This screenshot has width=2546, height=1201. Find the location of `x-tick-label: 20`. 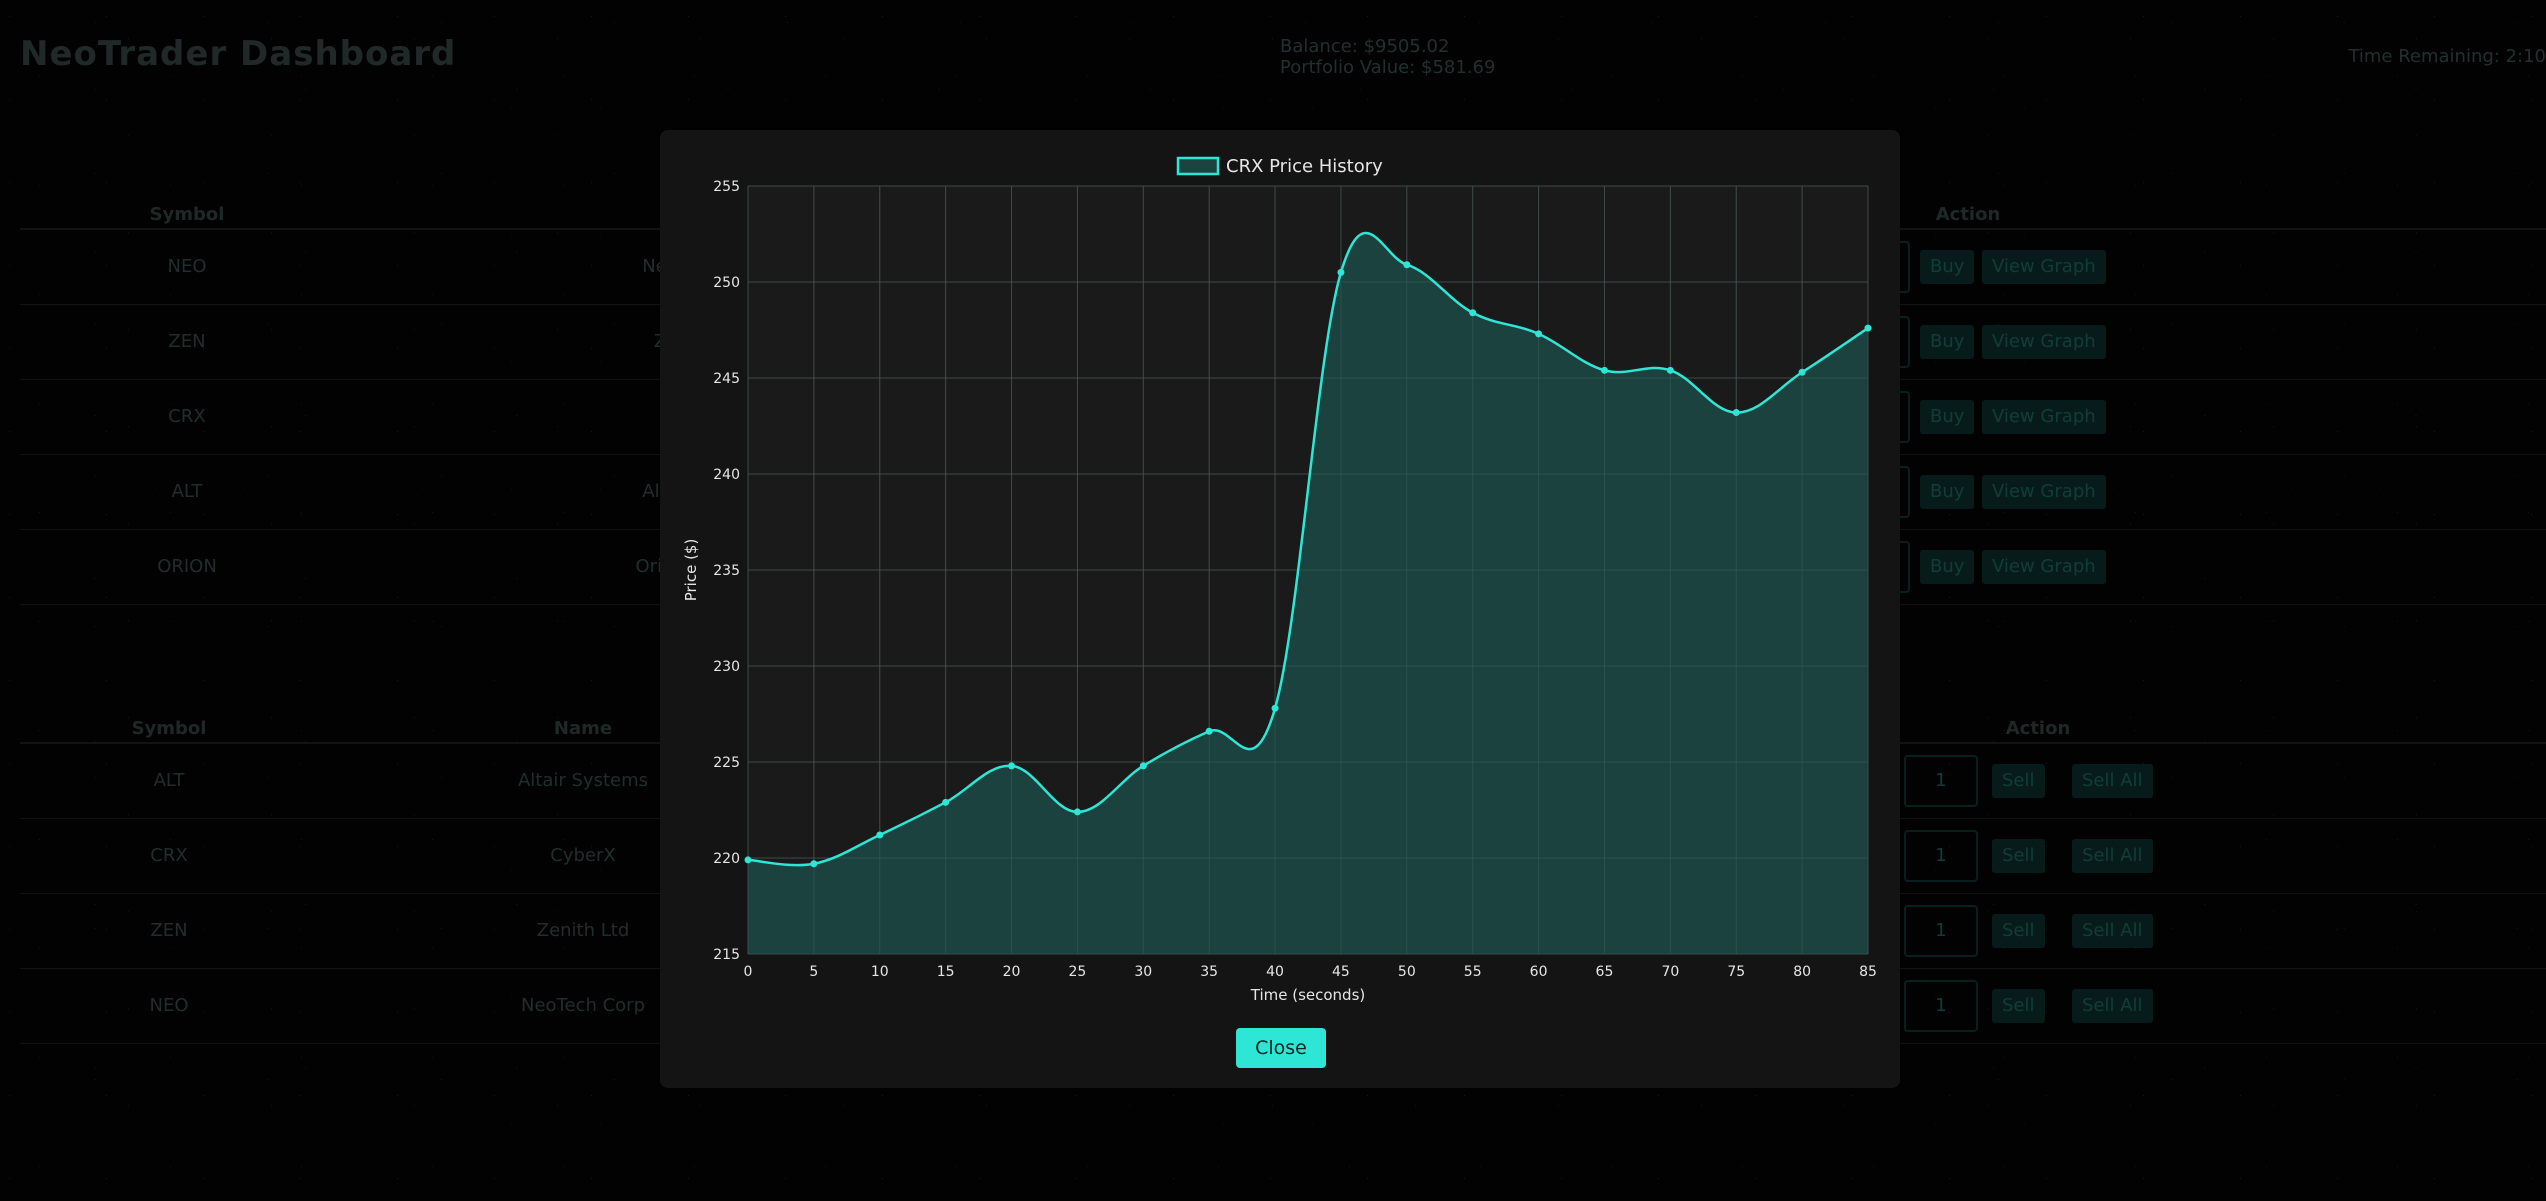

x-tick-label: 20 is located at coordinates (1012, 972).